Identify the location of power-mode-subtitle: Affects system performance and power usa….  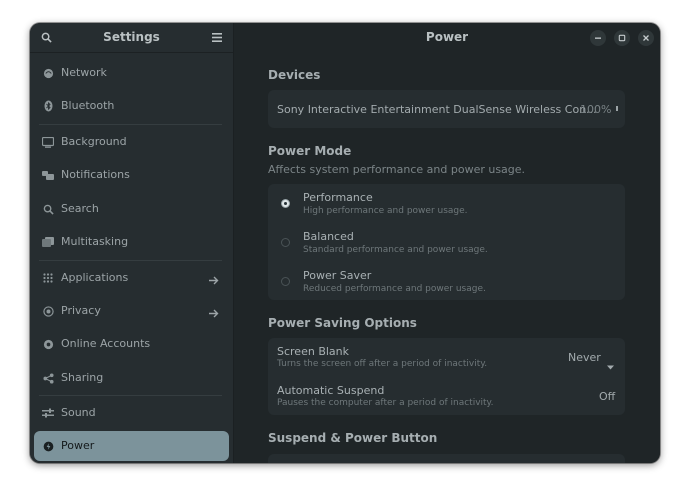
(397, 169).